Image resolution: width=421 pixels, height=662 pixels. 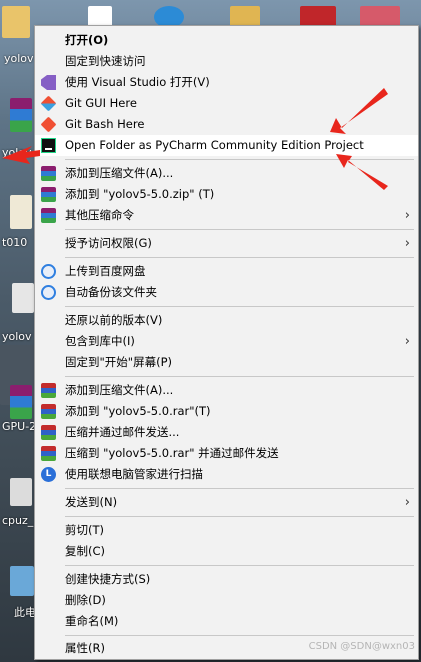 I want to click on left-arrow-icon, so click(x=21, y=155).